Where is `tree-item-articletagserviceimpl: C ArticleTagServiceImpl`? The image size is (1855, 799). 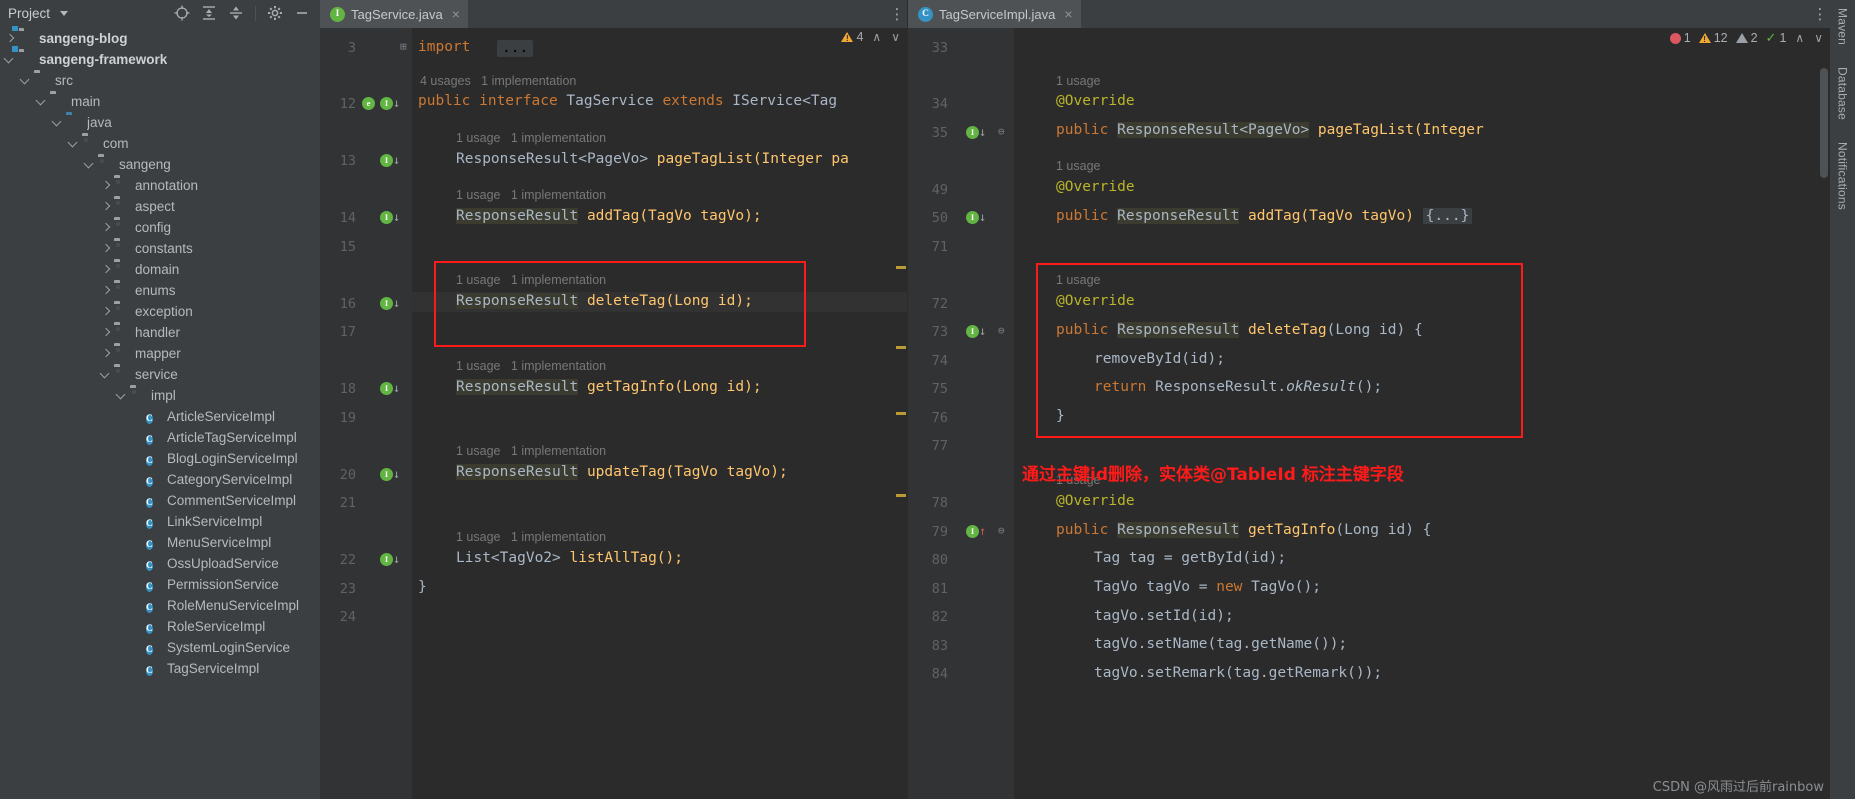 tree-item-articletagserviceimpl: C ArticleTagServiceImpl is located at coordinates (160, 437).